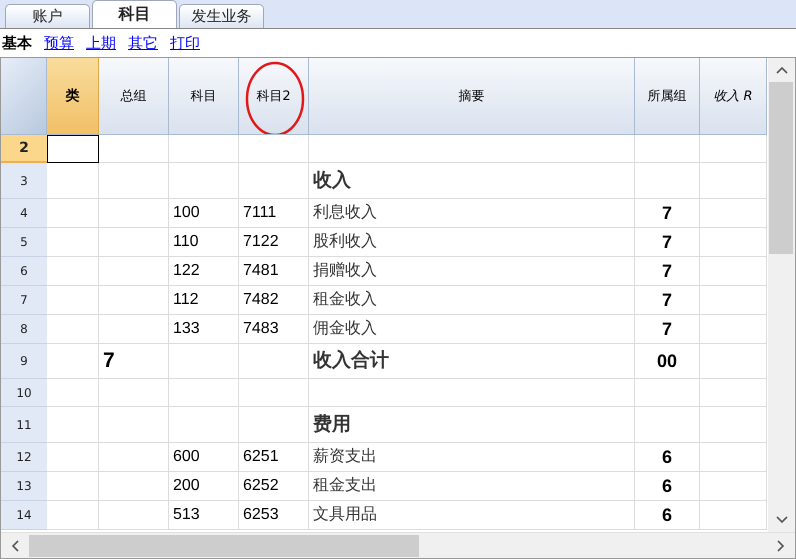 Image resolution: width=796 pixels, height=559 pixels. I want to click on column-header: 总组, so click(134, 96).